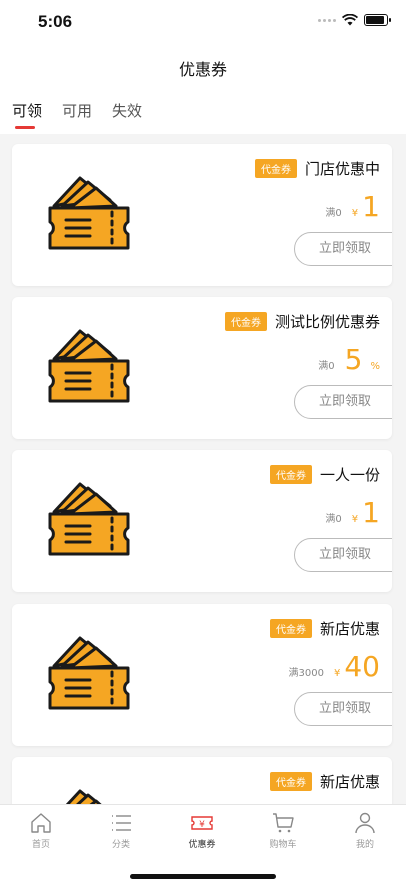  I want to click on tabbar-label-profile: 我的, so click(364, 845).